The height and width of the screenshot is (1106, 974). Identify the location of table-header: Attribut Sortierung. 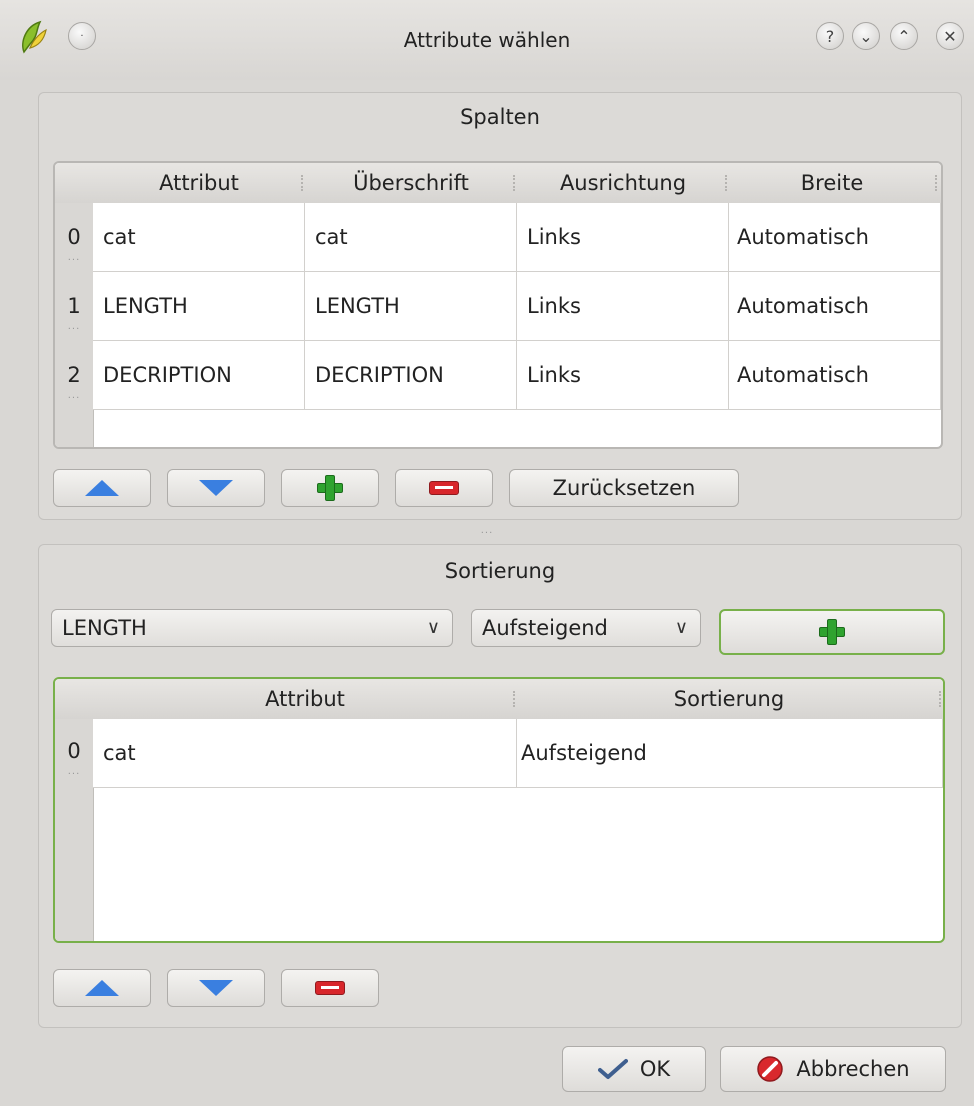
(499, 699).